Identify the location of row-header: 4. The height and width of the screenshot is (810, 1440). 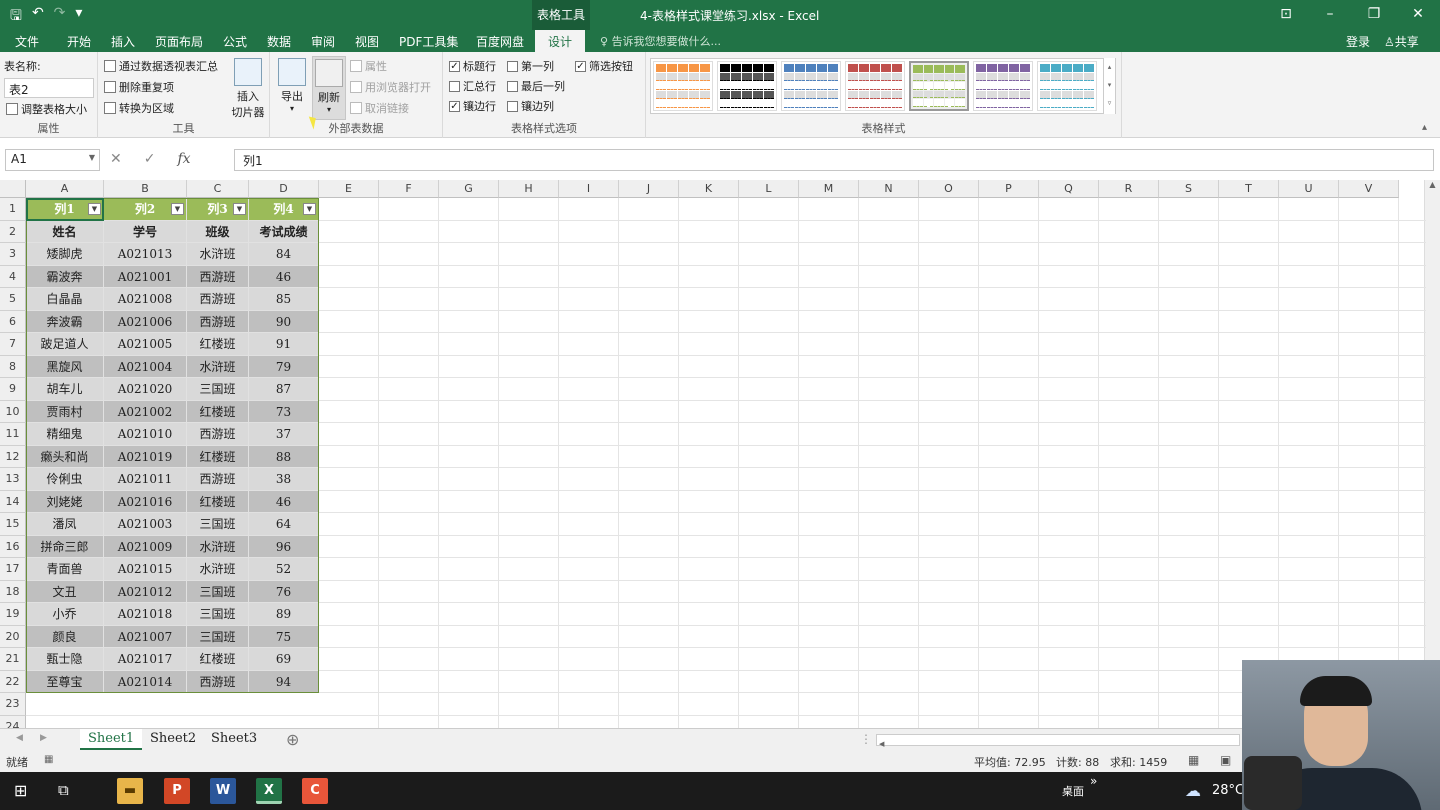
(13, 276).